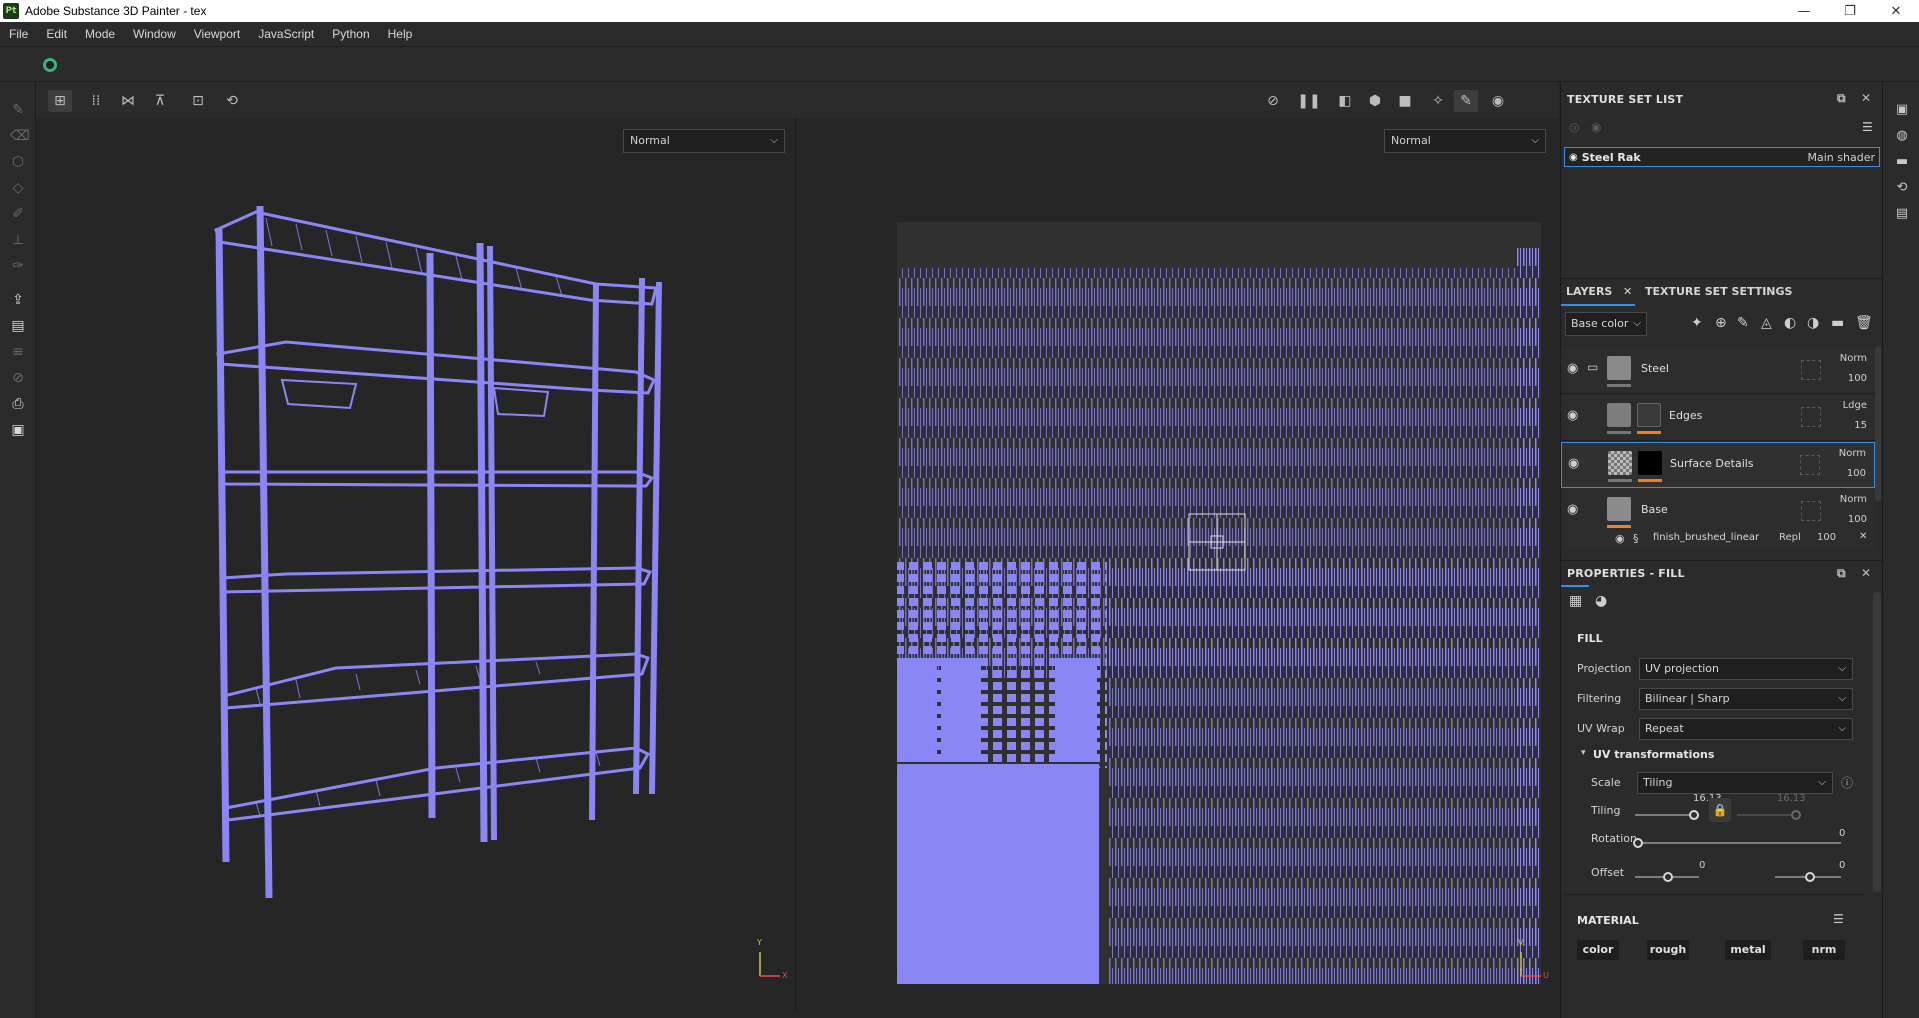 The height and width of the screenshot is (1018, 1919). I want to click on offset-v-handle, so click(1810, 877).